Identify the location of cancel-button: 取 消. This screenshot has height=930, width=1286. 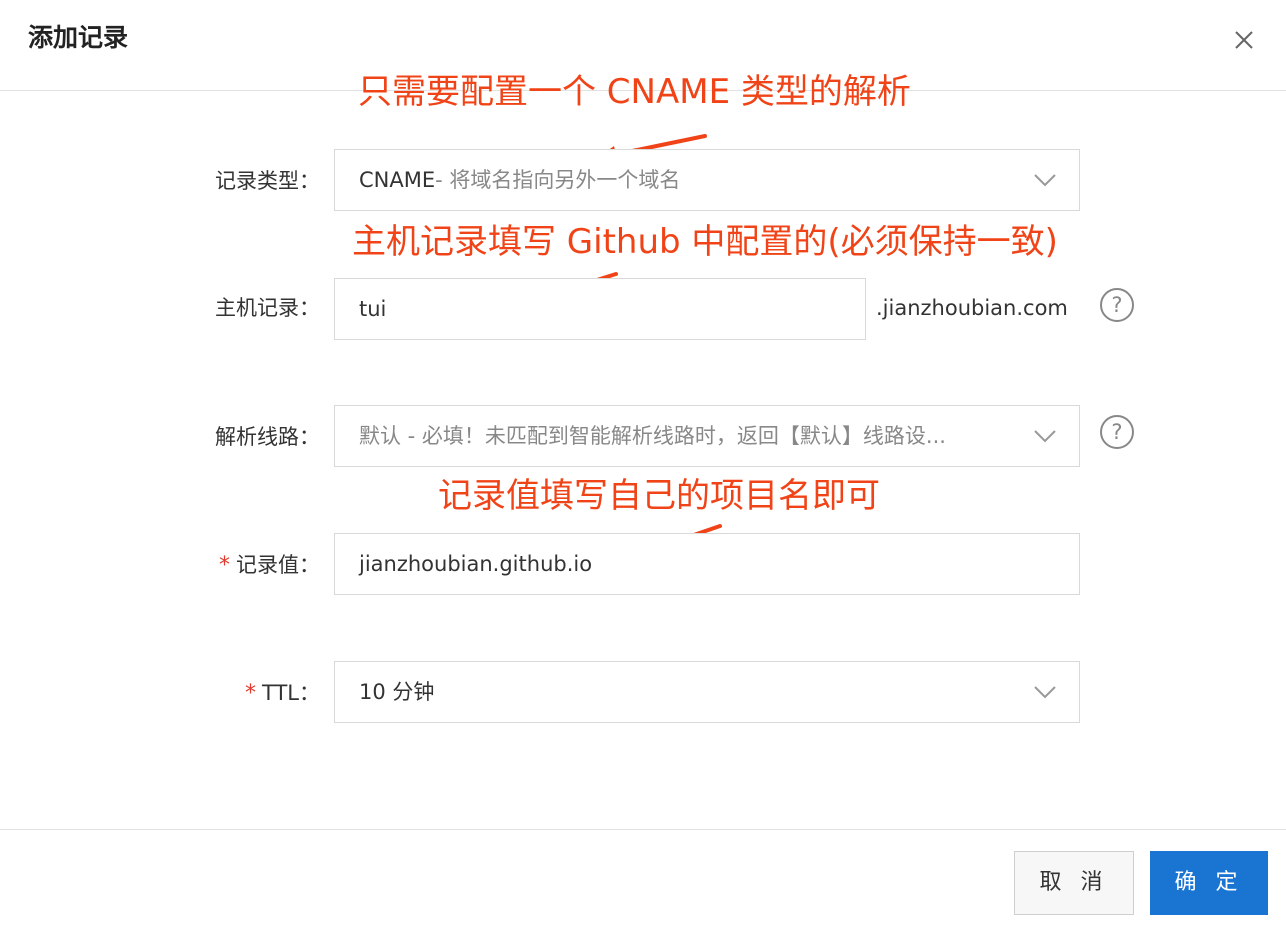
(1074, 883).